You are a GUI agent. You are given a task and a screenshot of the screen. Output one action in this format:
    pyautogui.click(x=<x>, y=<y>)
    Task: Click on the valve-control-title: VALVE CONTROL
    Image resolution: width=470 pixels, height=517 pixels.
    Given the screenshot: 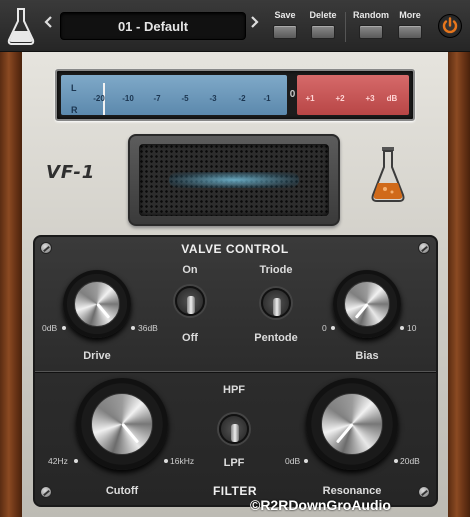 What is the action you would take?
    pyautogui.click(x=235, y=249)
    